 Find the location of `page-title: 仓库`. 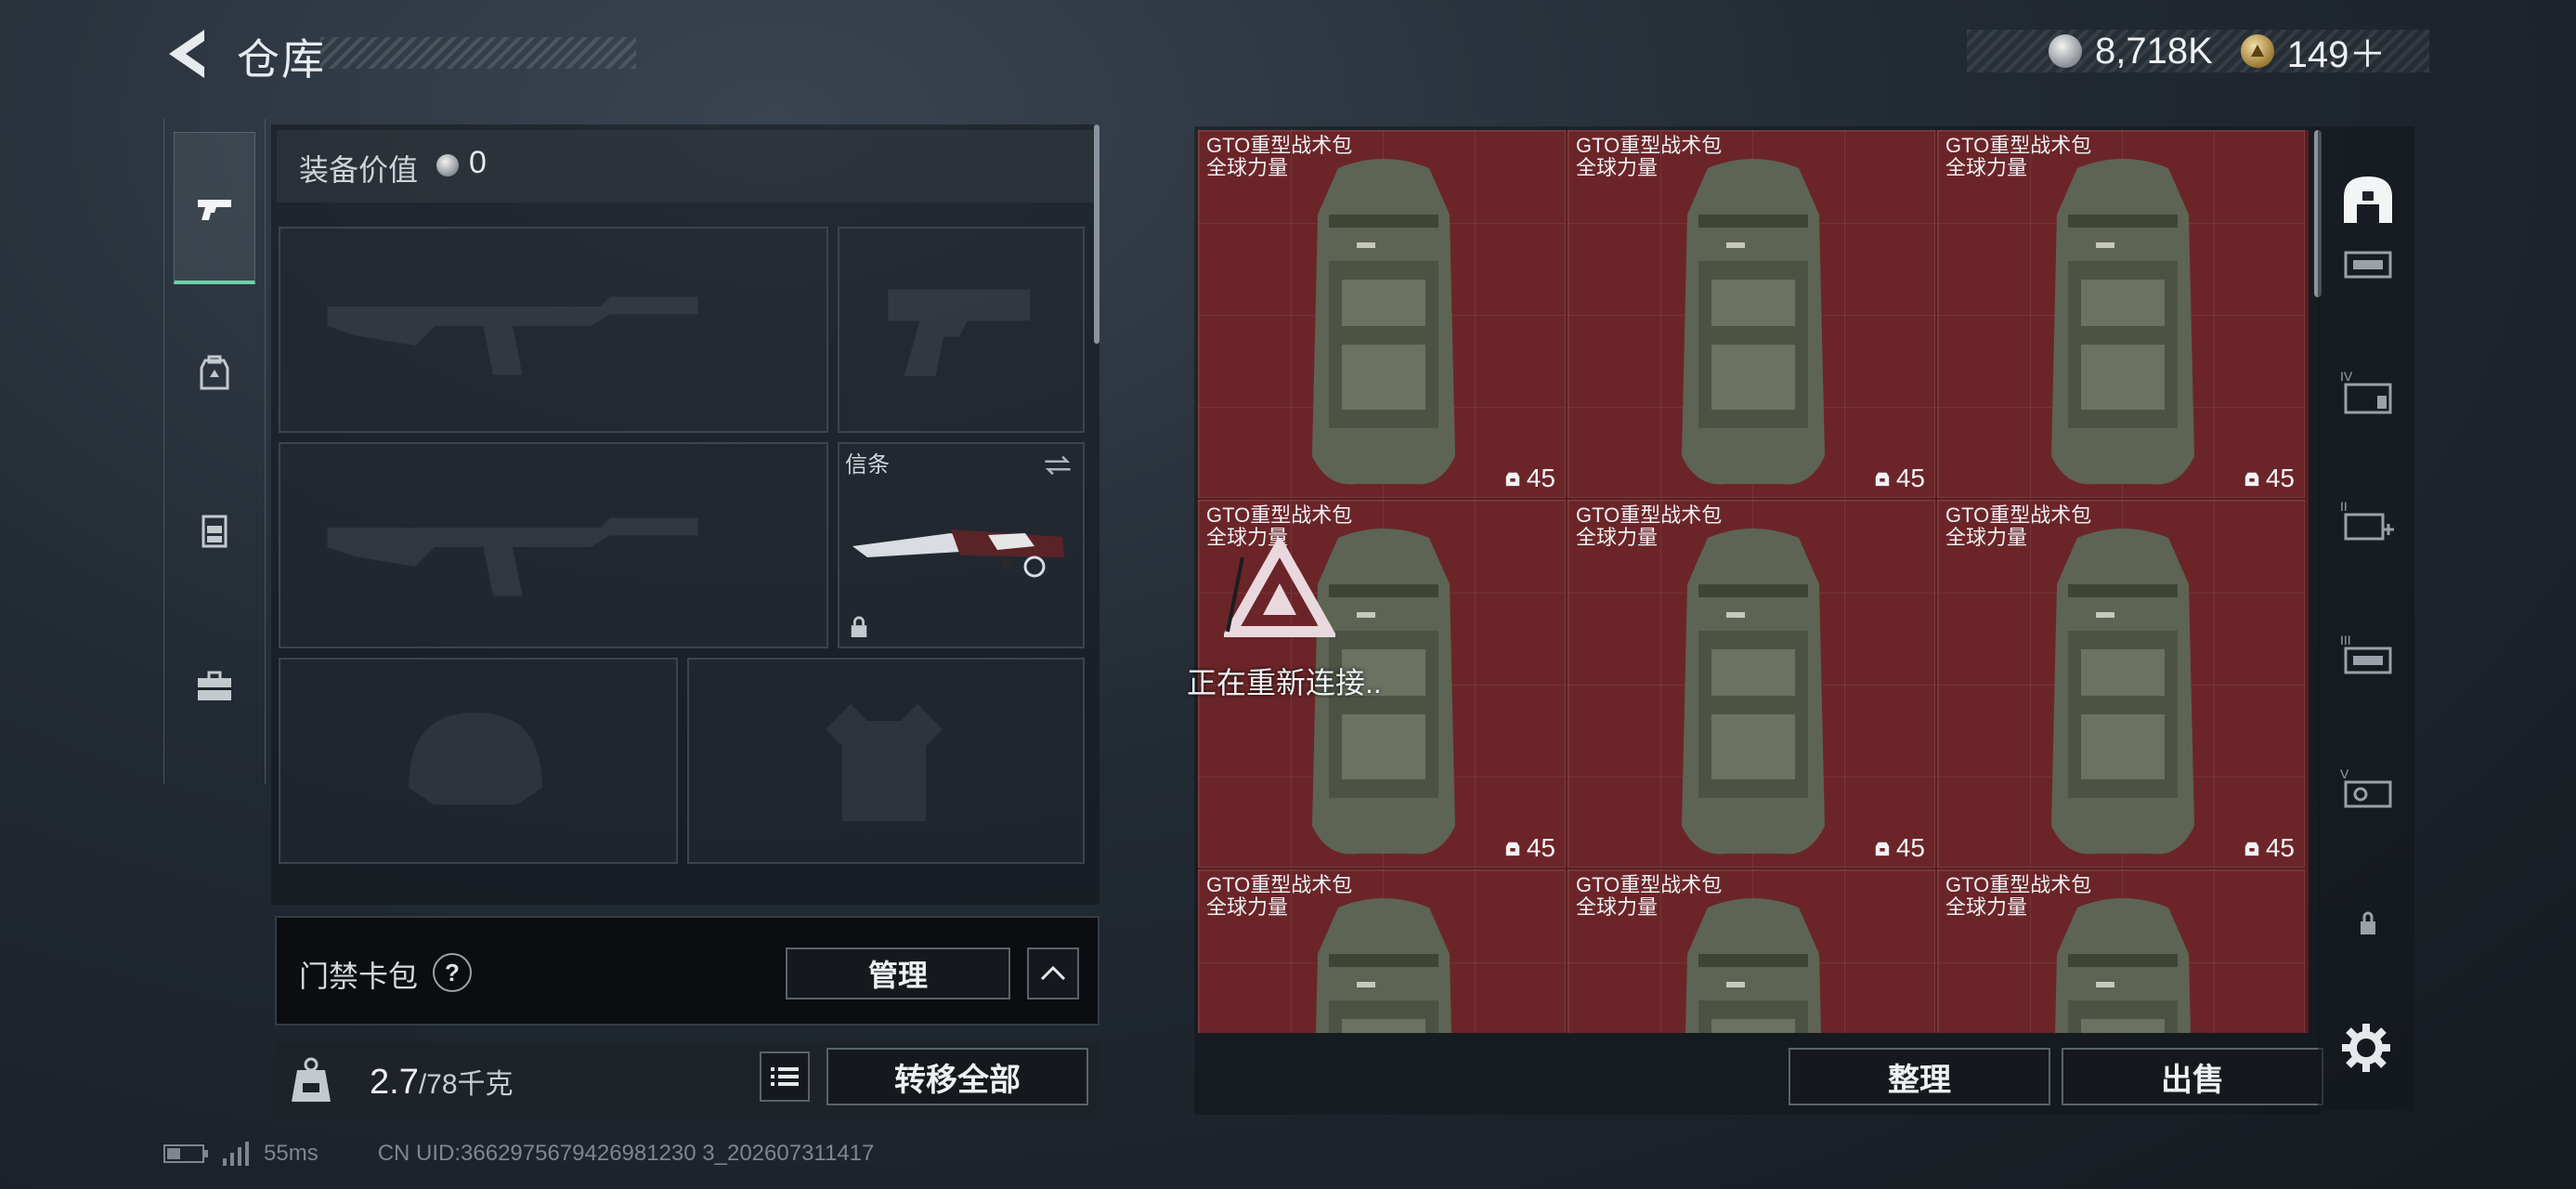

page-title: 仓库 is located at coordinates (281, 59).